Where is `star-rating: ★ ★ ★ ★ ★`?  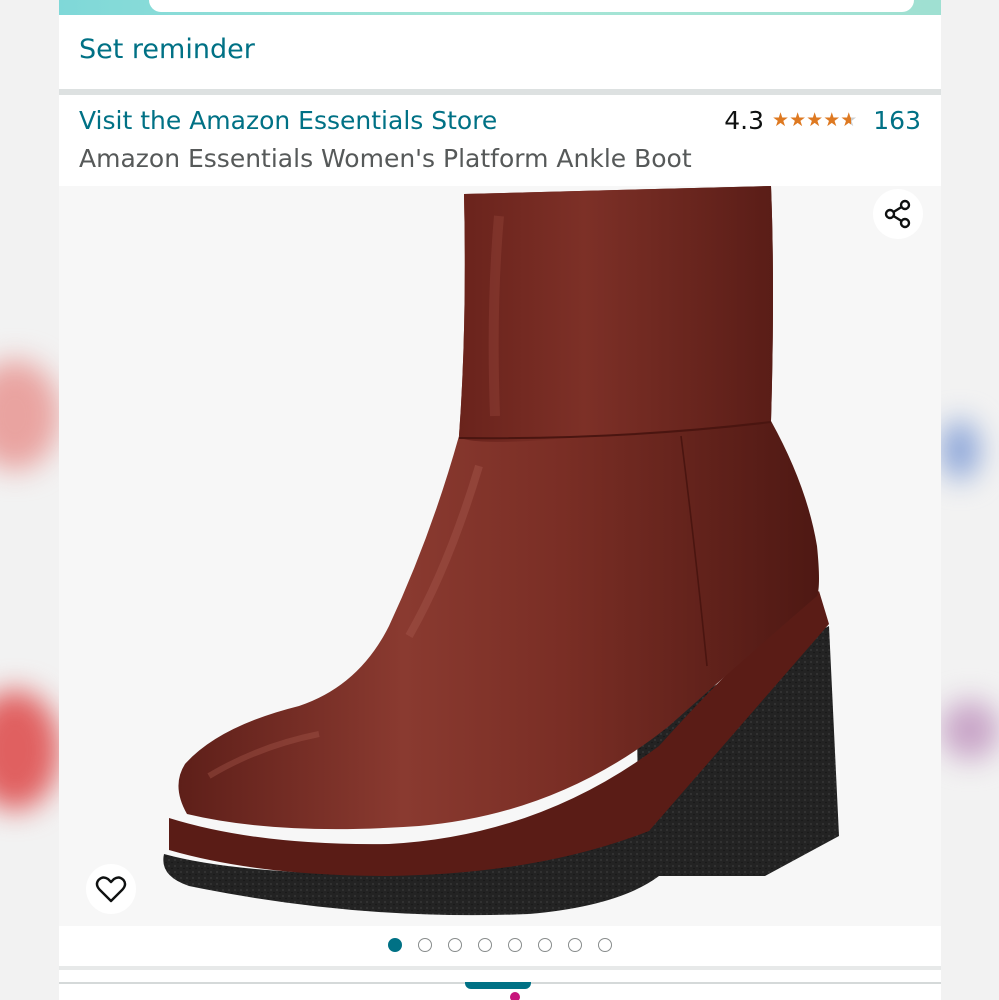
star-rating: ★ ★ ★ ★ ★ is located at coordinates (814, 120).